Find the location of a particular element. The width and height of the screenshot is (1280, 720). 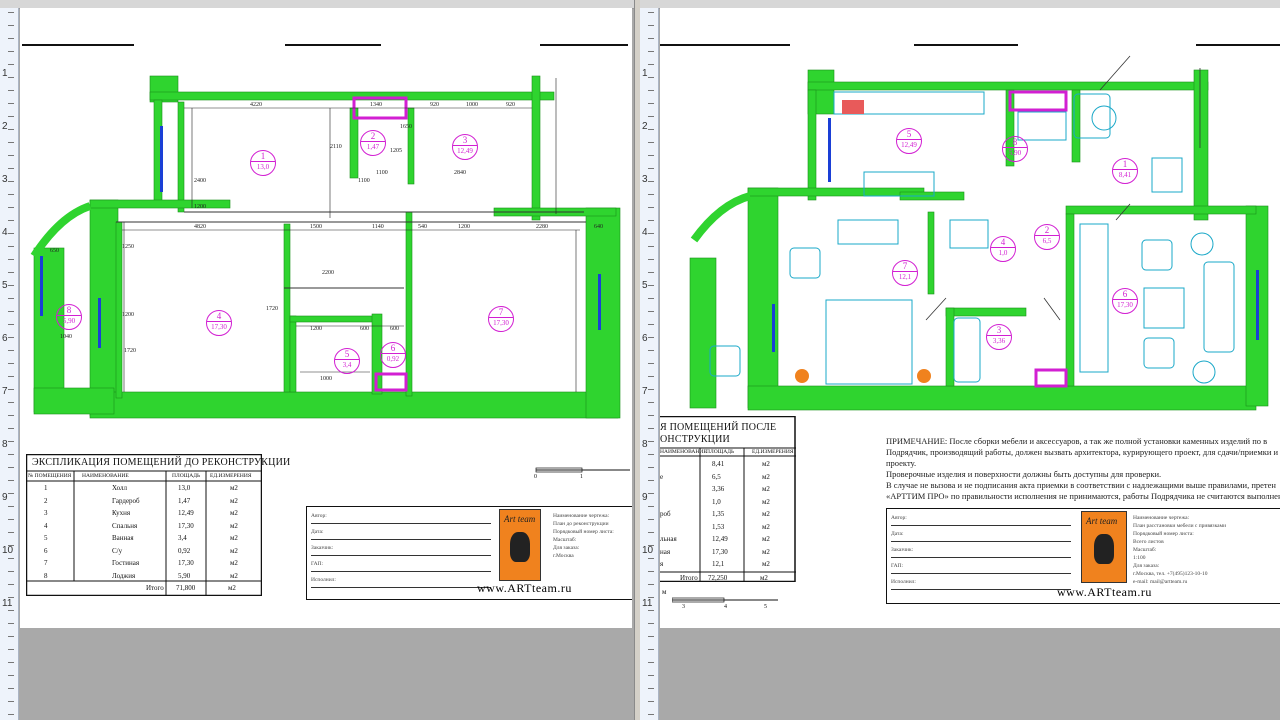

room-area: 5,90 is located at coordinates (69, 320).